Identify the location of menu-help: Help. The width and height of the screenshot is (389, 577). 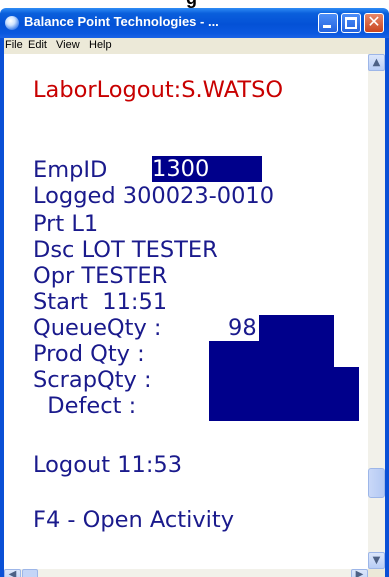
(100, 45).